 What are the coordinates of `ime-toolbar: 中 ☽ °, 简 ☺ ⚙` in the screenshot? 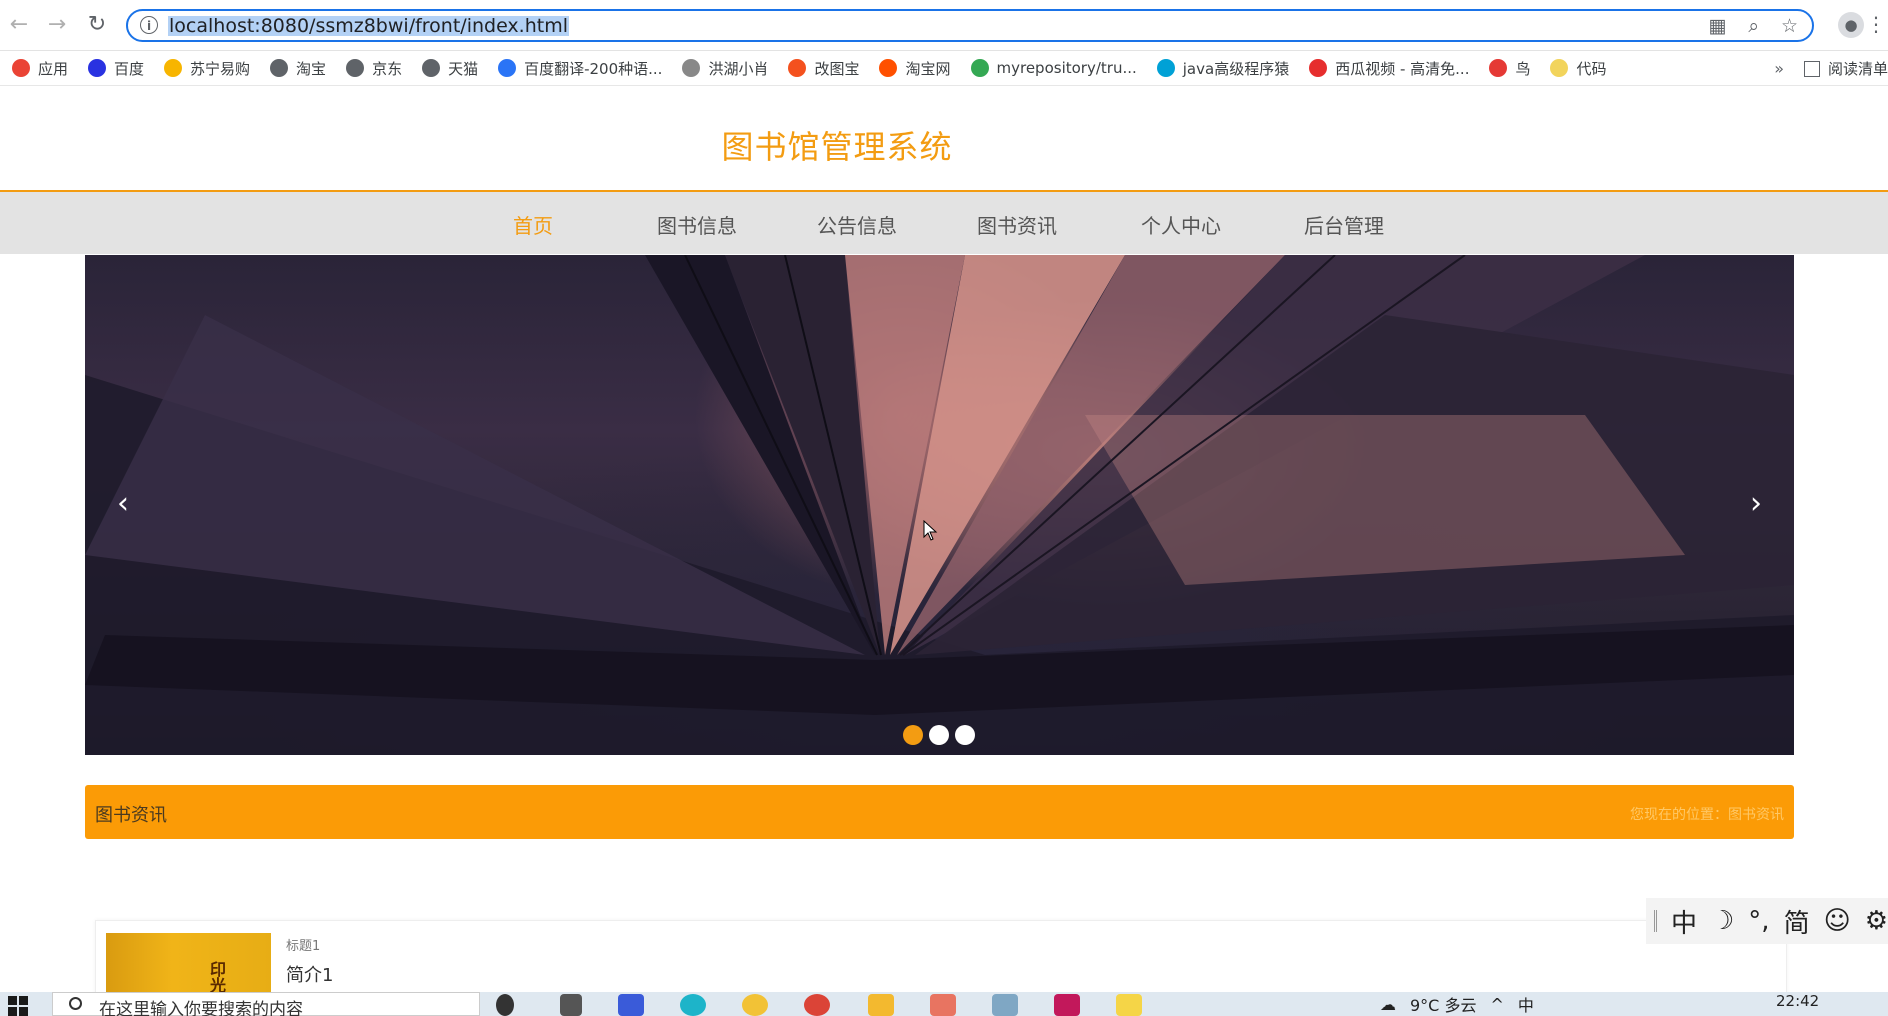 It's located at (1767, 921).